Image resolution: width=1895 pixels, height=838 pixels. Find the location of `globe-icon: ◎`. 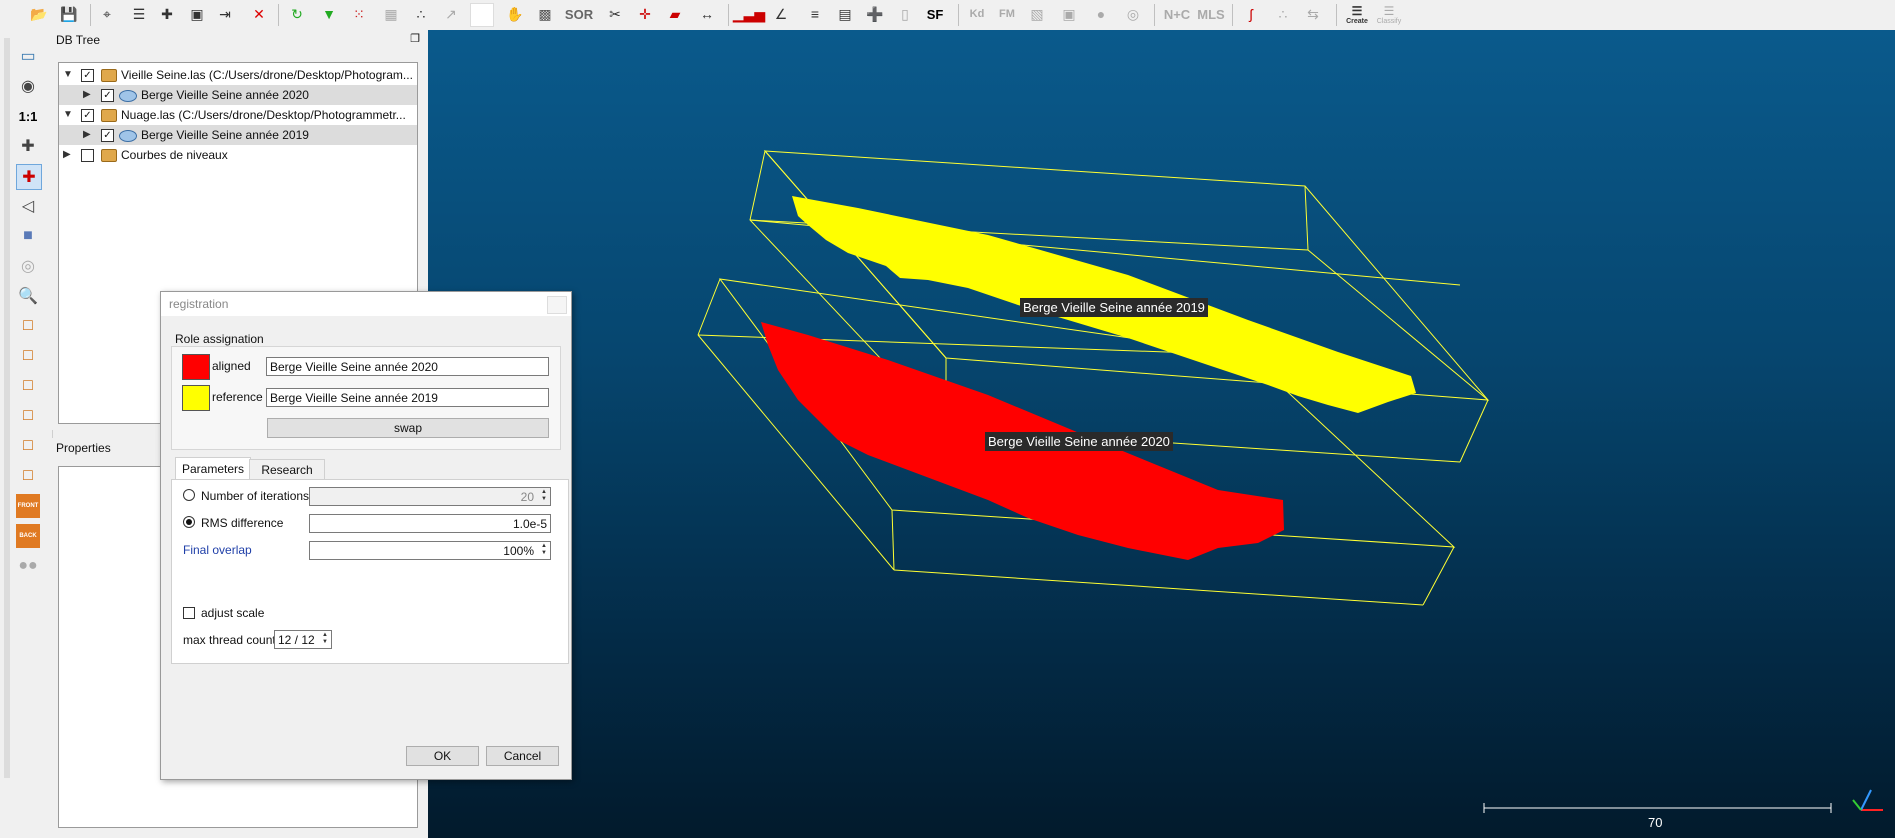

globe-icon: ◎ is located at coordinates (1133, 14).